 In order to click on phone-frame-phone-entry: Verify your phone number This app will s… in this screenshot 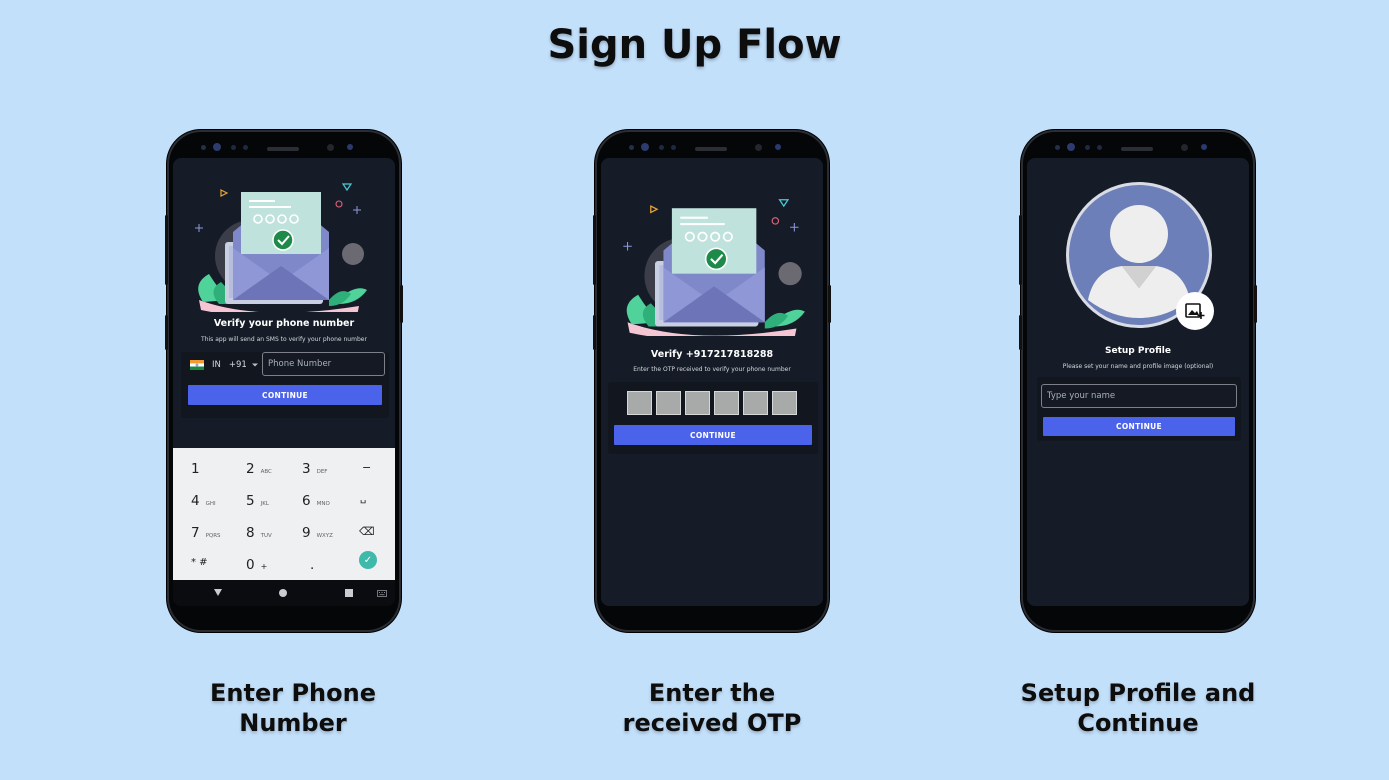, I will do `click(284, 381)`.